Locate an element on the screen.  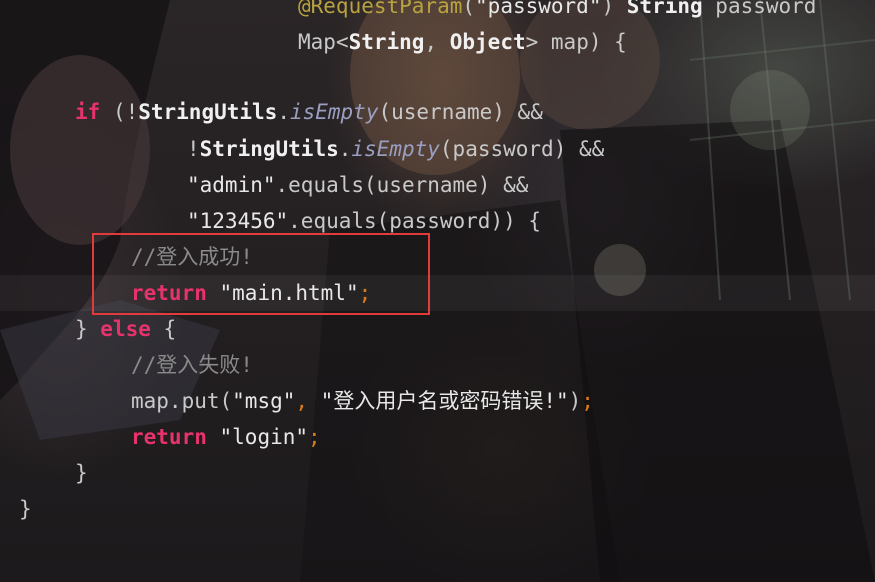
code-line-3: if (!StringUtils.isEmpty(username) && is located at coordinates (309, 112).